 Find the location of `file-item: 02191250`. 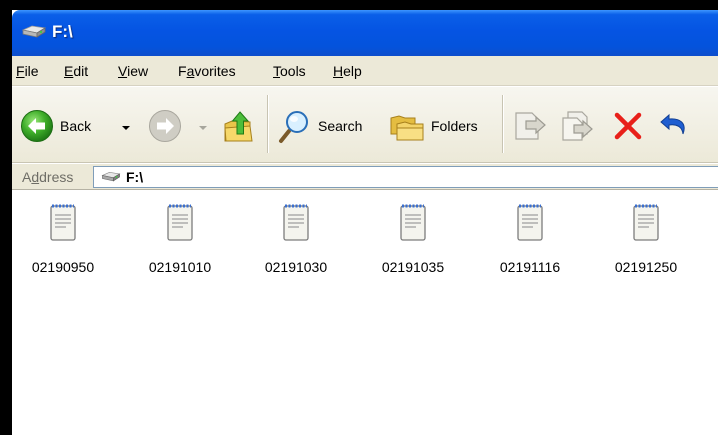

file-item: 02191250 is located at coordinates (646, 238).